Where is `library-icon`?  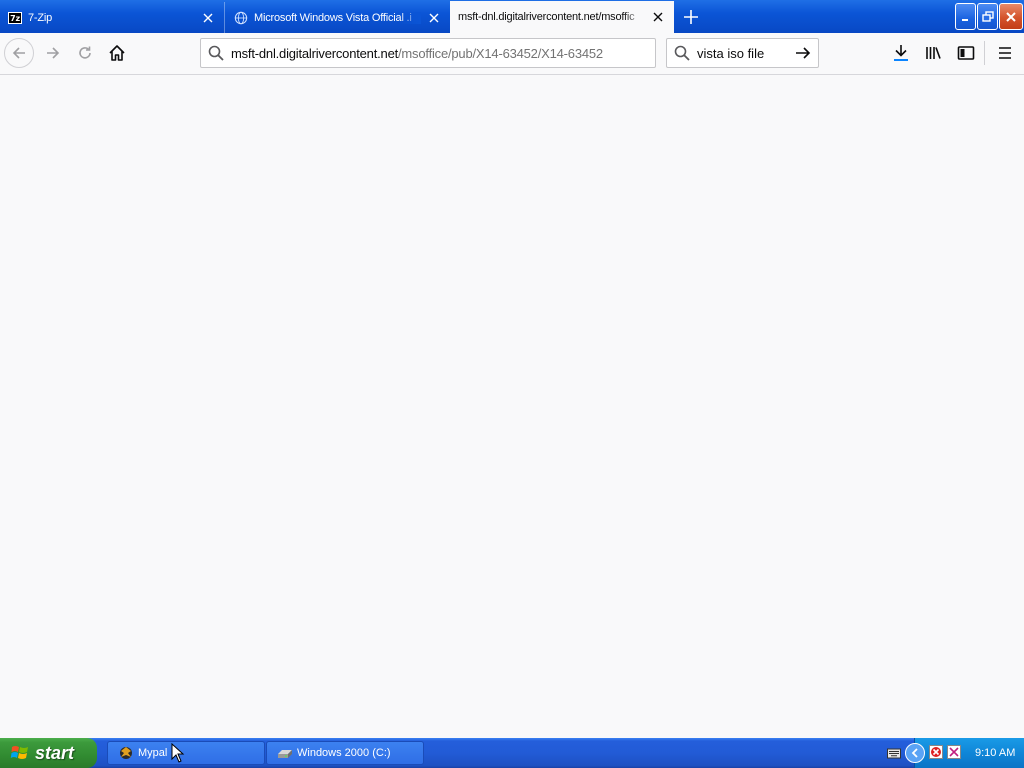
library-icon is located at coordinates (933, 53).